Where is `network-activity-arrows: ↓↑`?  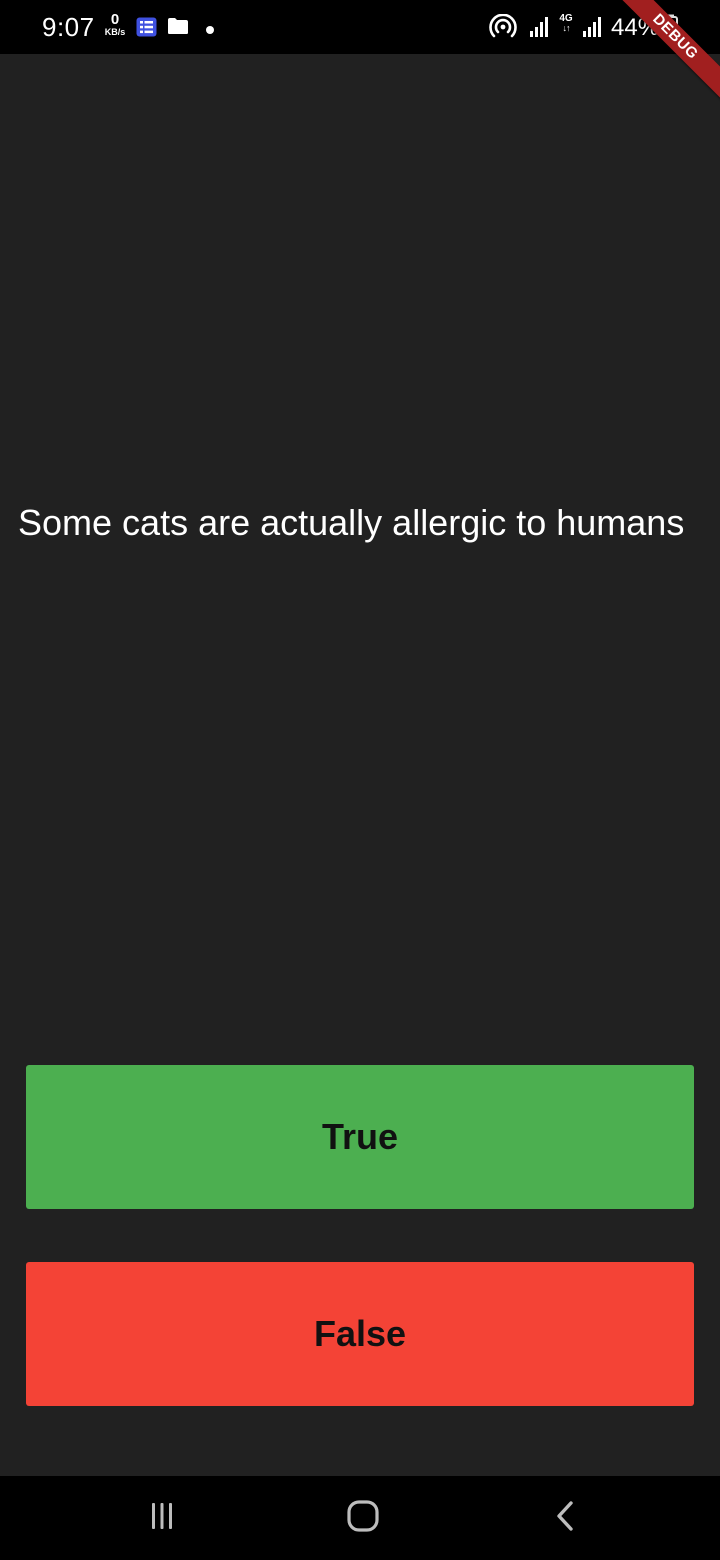 network-activity-arrows: ↓↑ is located at coordinates (566, 28).